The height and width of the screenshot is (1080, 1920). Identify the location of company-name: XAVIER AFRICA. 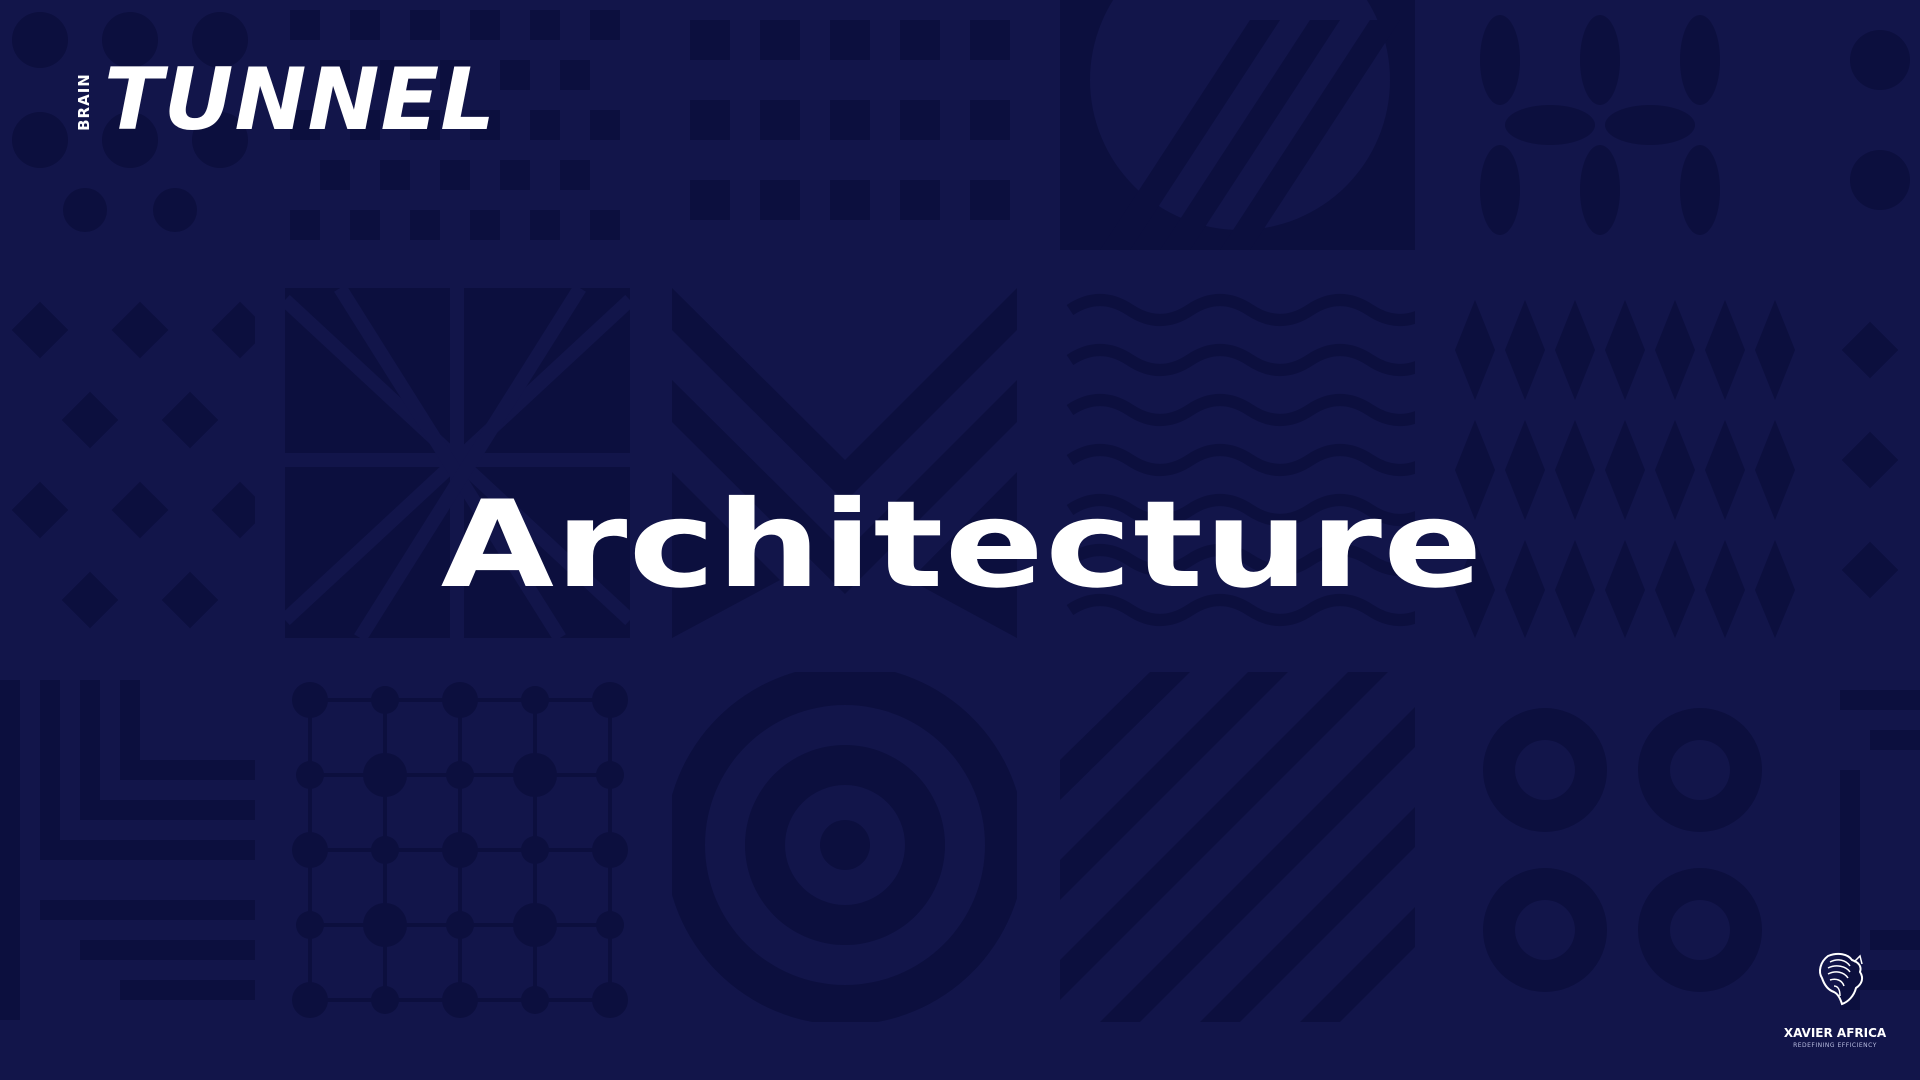
(1835, 1033).